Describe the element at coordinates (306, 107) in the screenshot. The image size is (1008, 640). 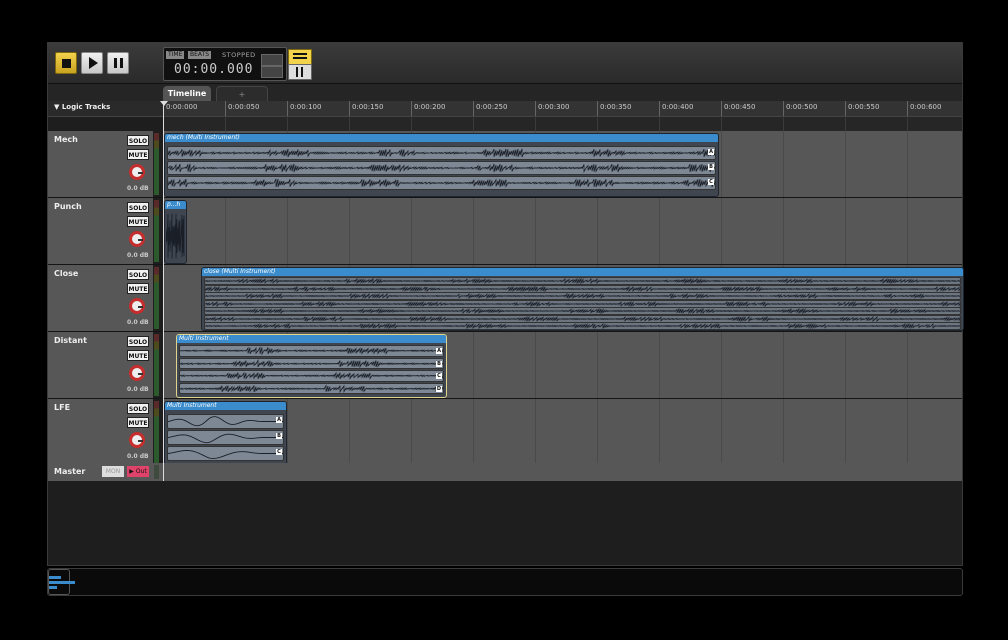
I see `ruler-tick-label: 0:00:100` at that location.